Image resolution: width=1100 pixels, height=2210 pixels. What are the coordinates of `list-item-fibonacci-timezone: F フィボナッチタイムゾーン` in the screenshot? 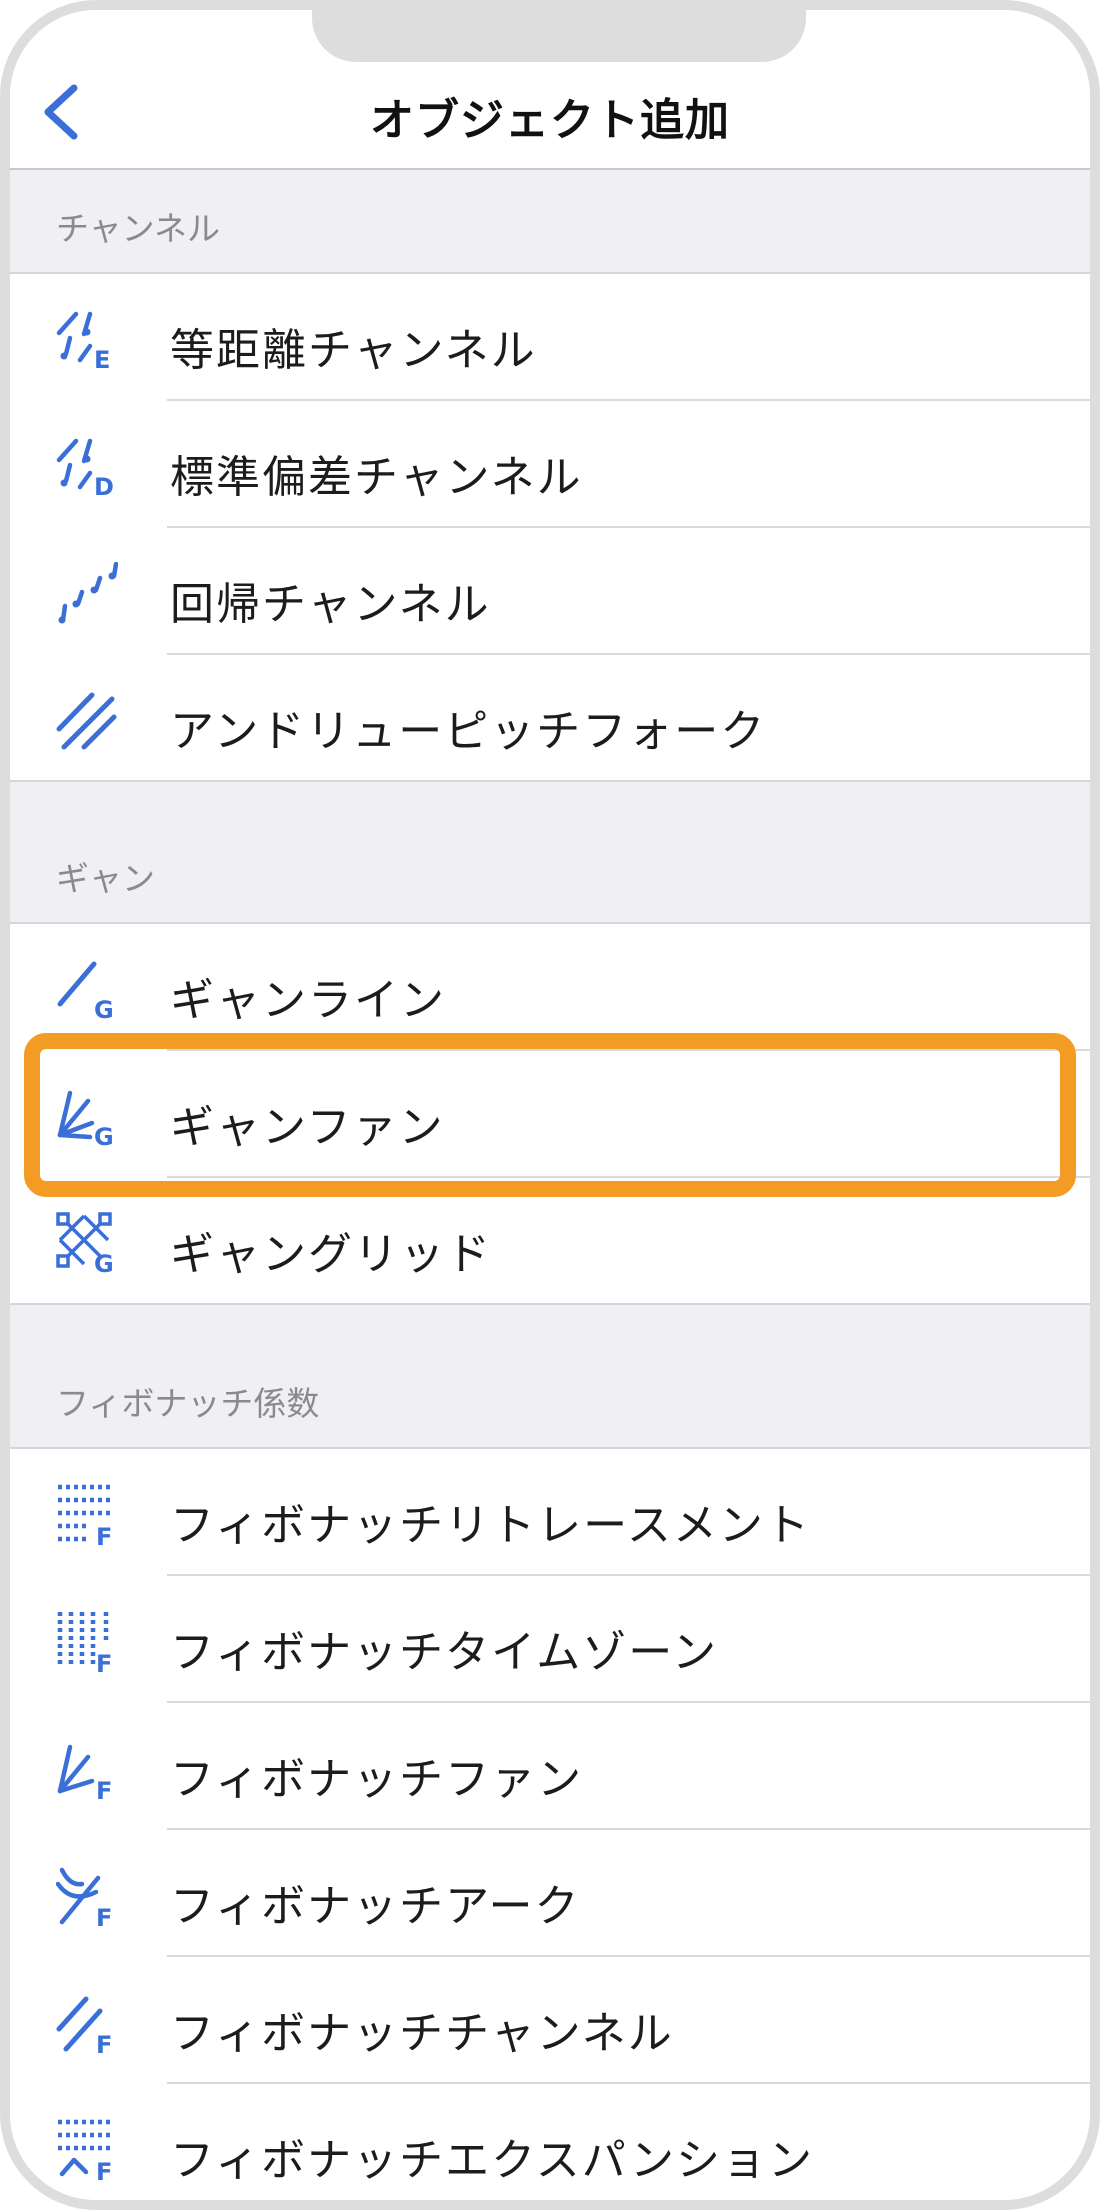 It's located at (550, 1639).